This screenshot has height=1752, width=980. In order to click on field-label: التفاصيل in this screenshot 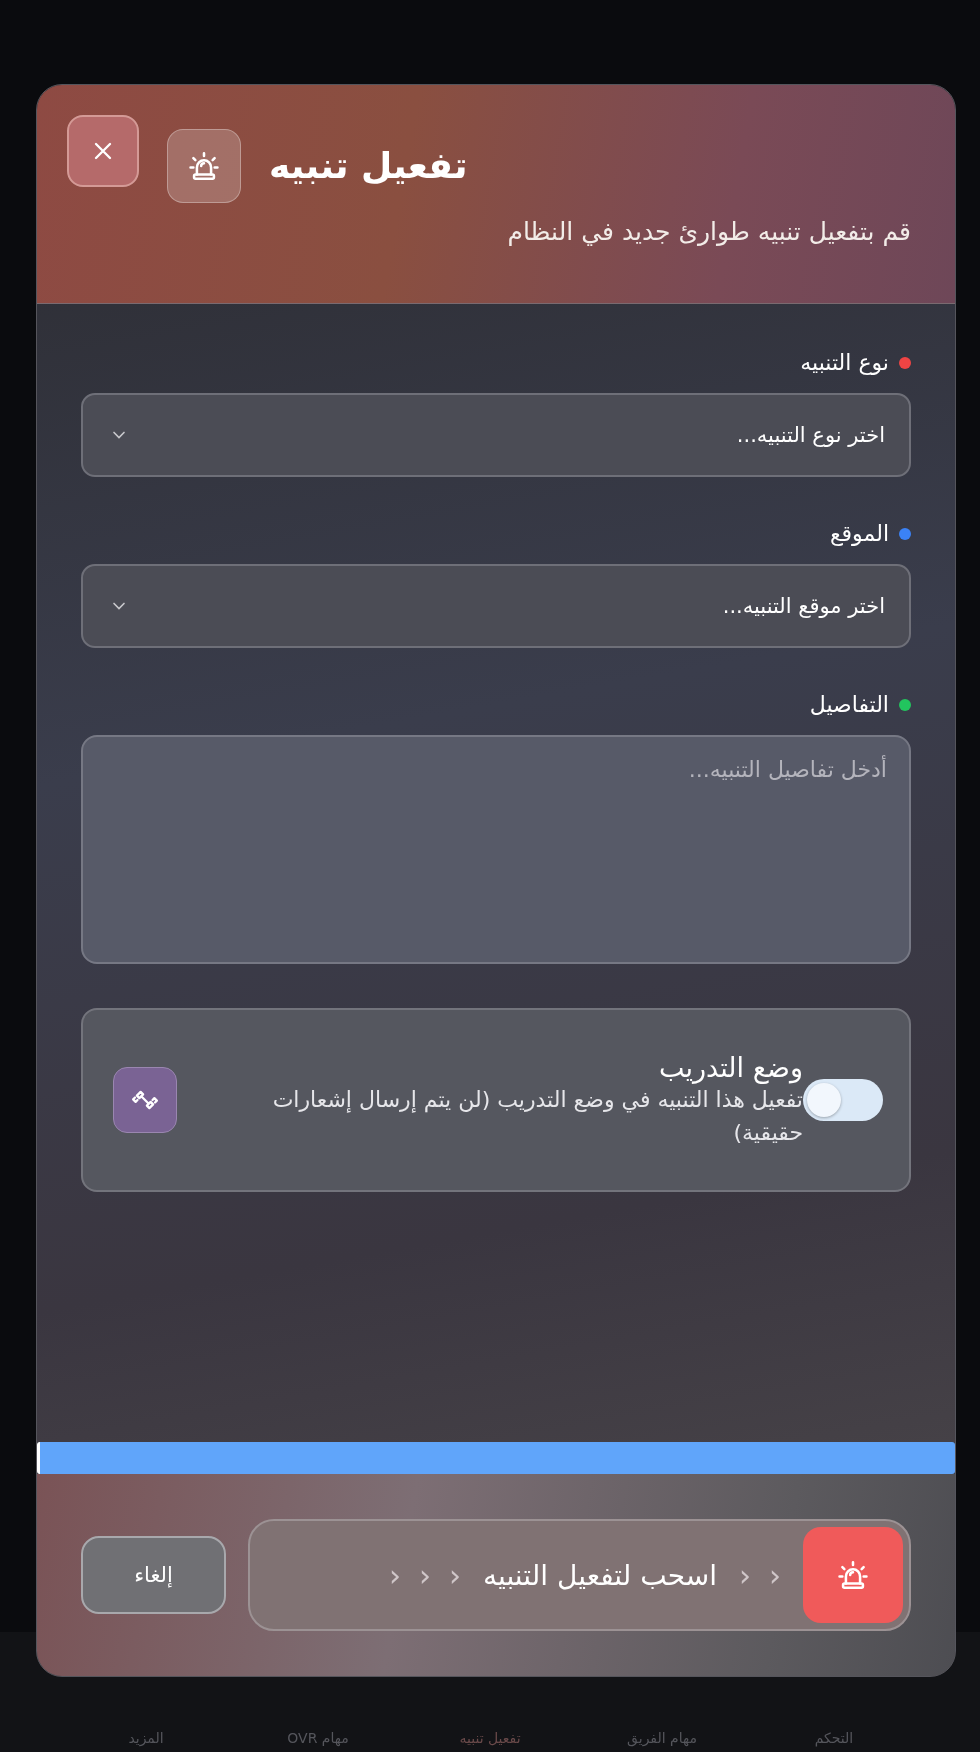, I will do `click(849, 704)`.